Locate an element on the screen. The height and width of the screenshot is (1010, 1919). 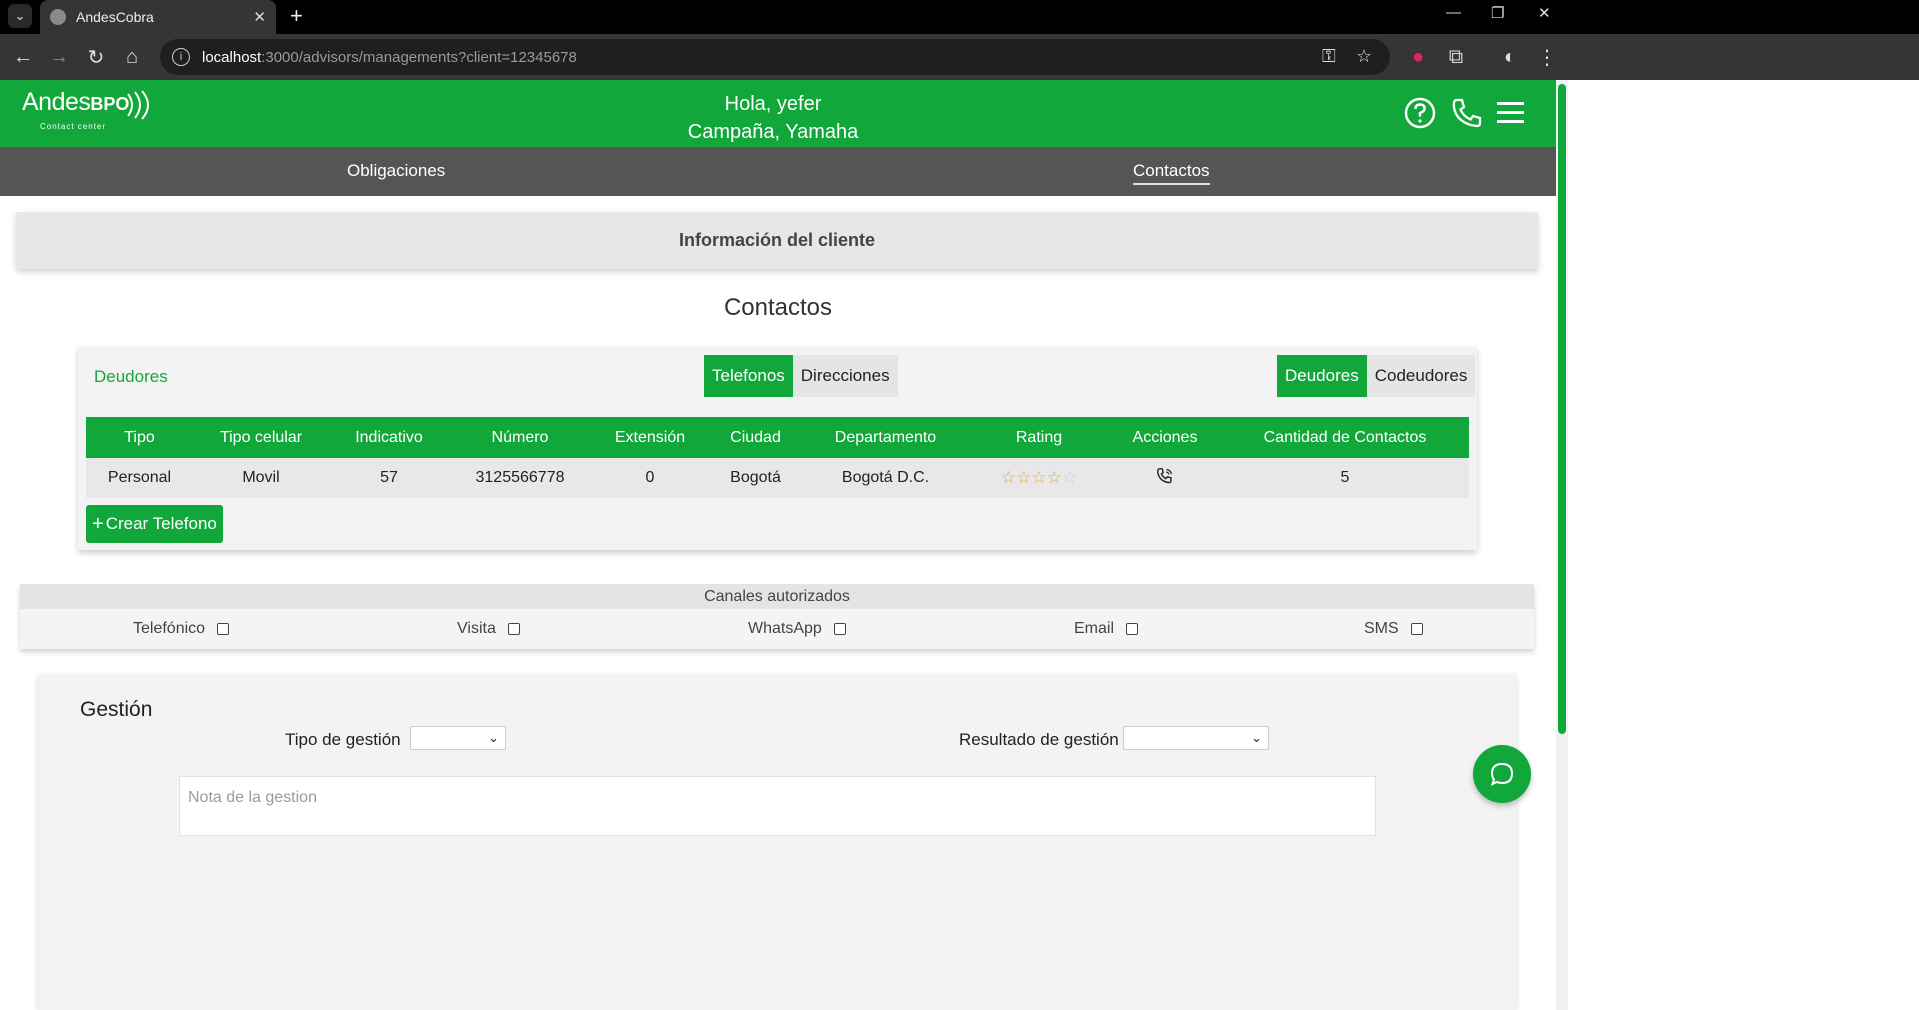
crear-telefono-button: + Crear Telefono is located at coordinates (154, 524).